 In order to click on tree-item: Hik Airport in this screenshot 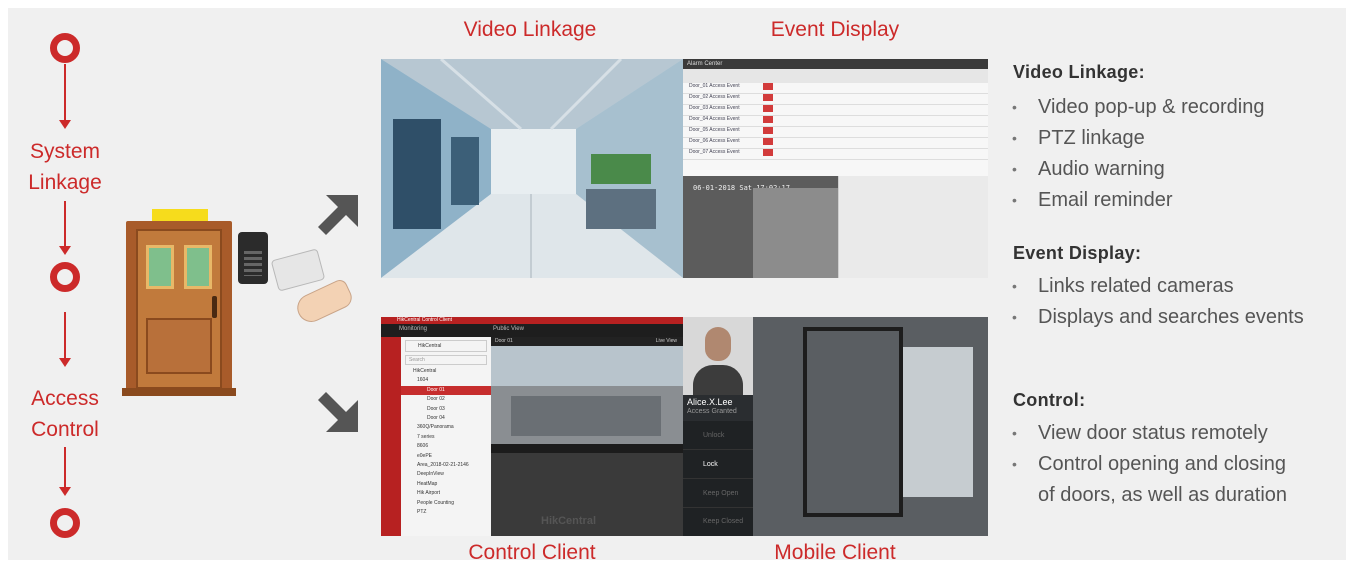, I will do `click(446, 493)`.